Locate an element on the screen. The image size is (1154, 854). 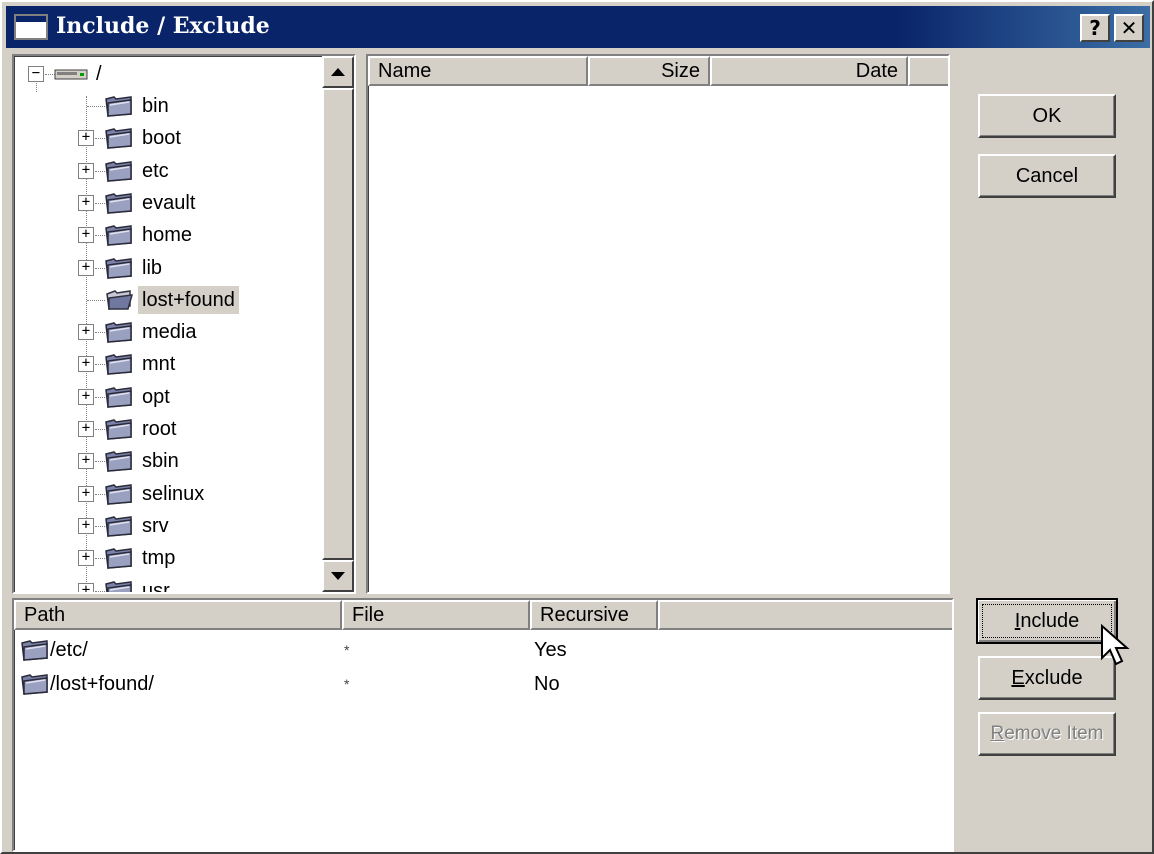
recursive-cell: Yes is located at coordinates (550, 650).